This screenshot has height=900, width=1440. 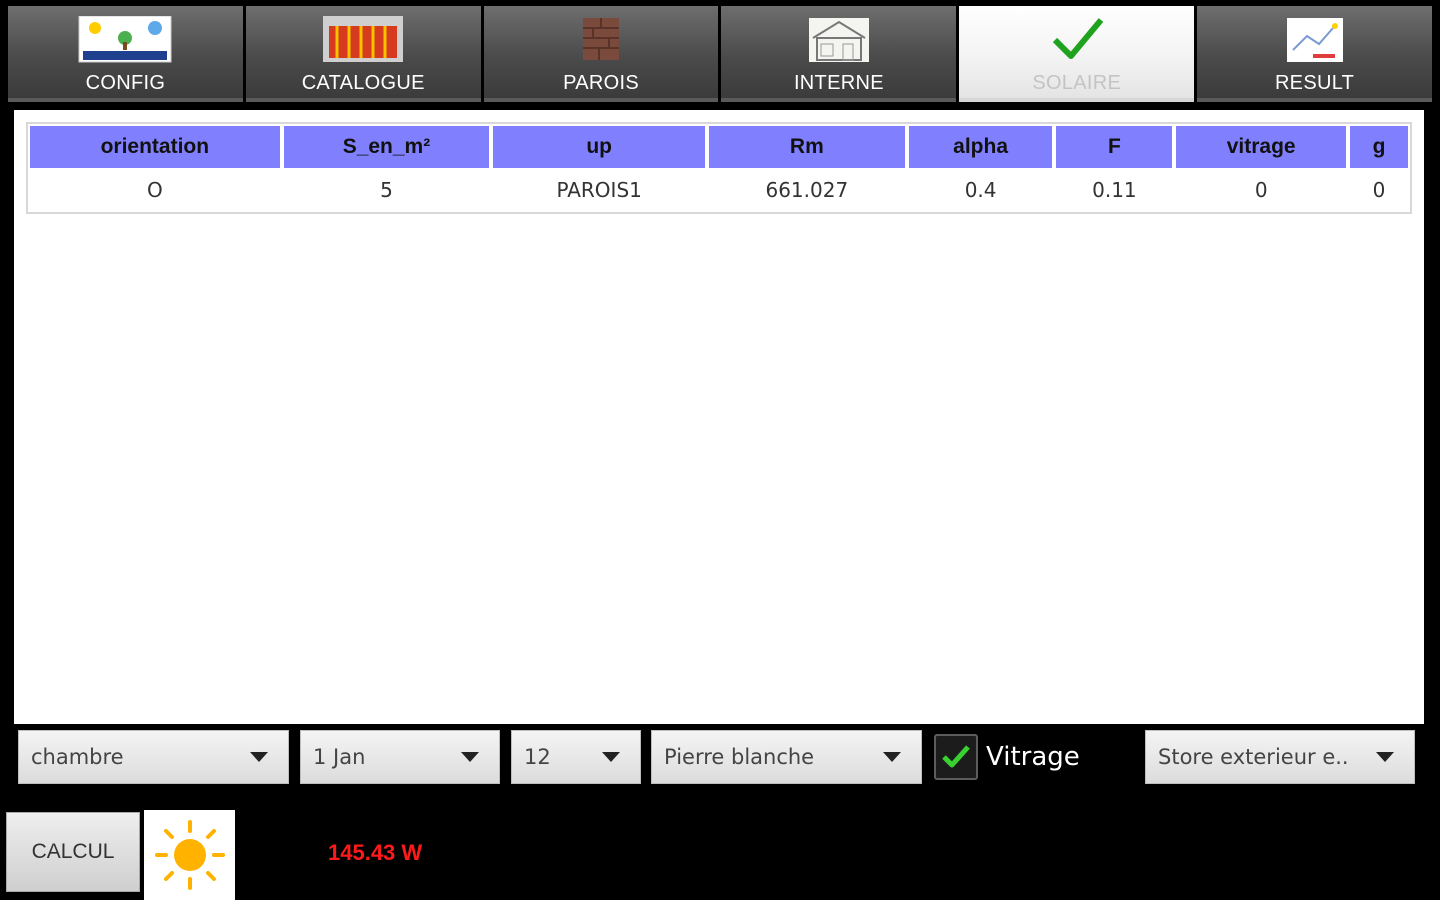 What do you see at coordinates (601, 83) in the screenshot?
I see `tab-parois-label: PAROIS` at bounding box center [601, 83].